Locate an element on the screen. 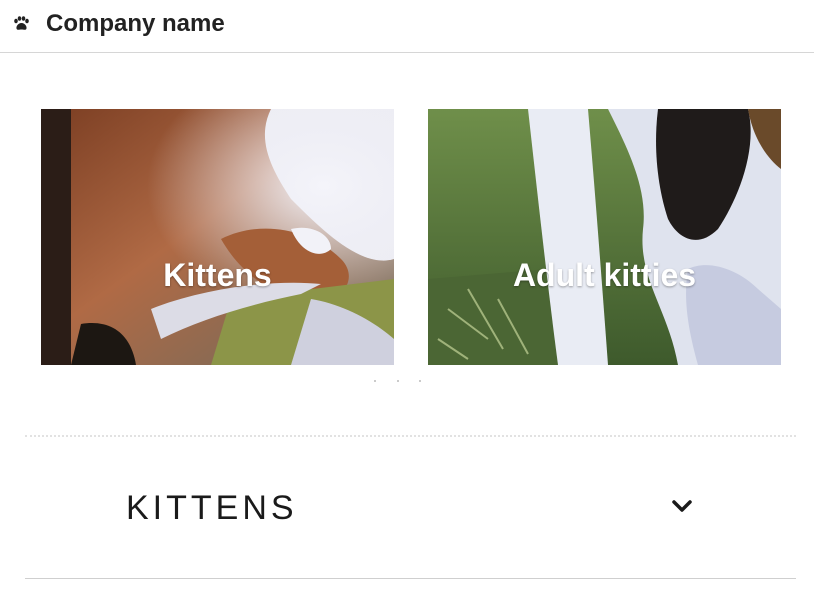 Image resolution: width=814 pixels, height=601 pixels. tile-label: Kittens is located at coordinates (217, 275).